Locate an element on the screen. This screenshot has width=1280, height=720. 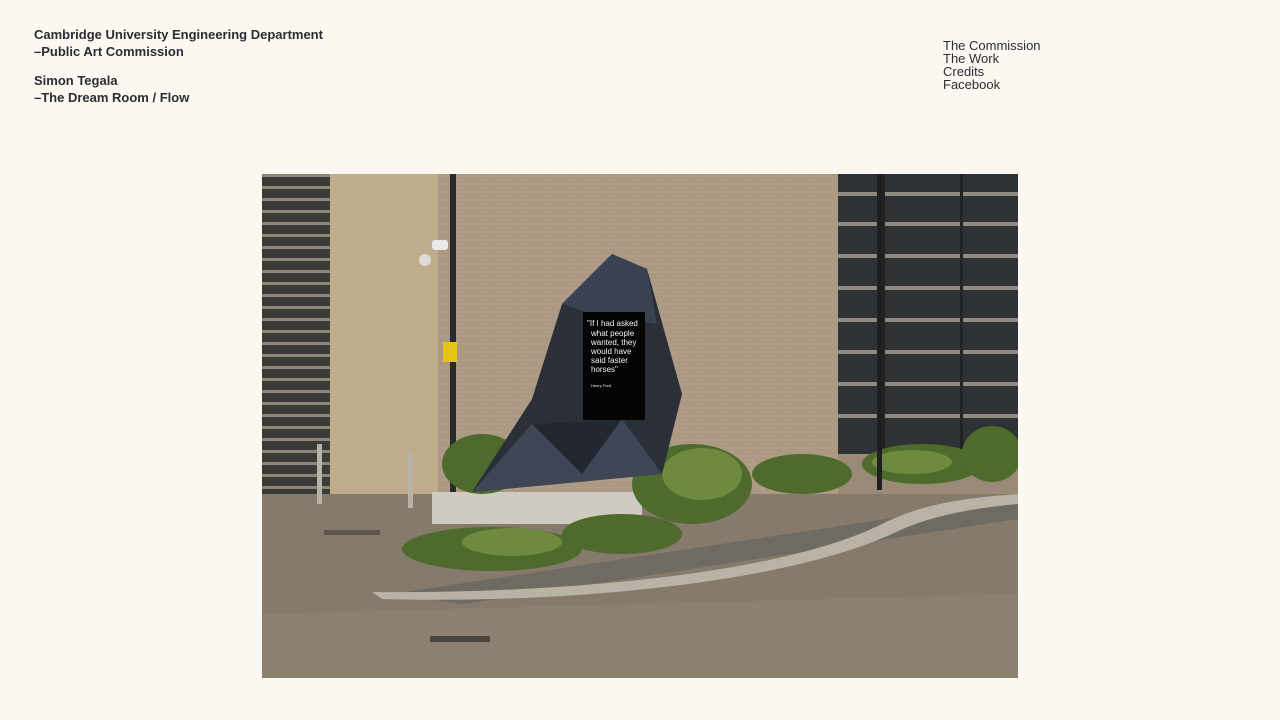
plaque-line: would have is located at coordinates (611, 351).